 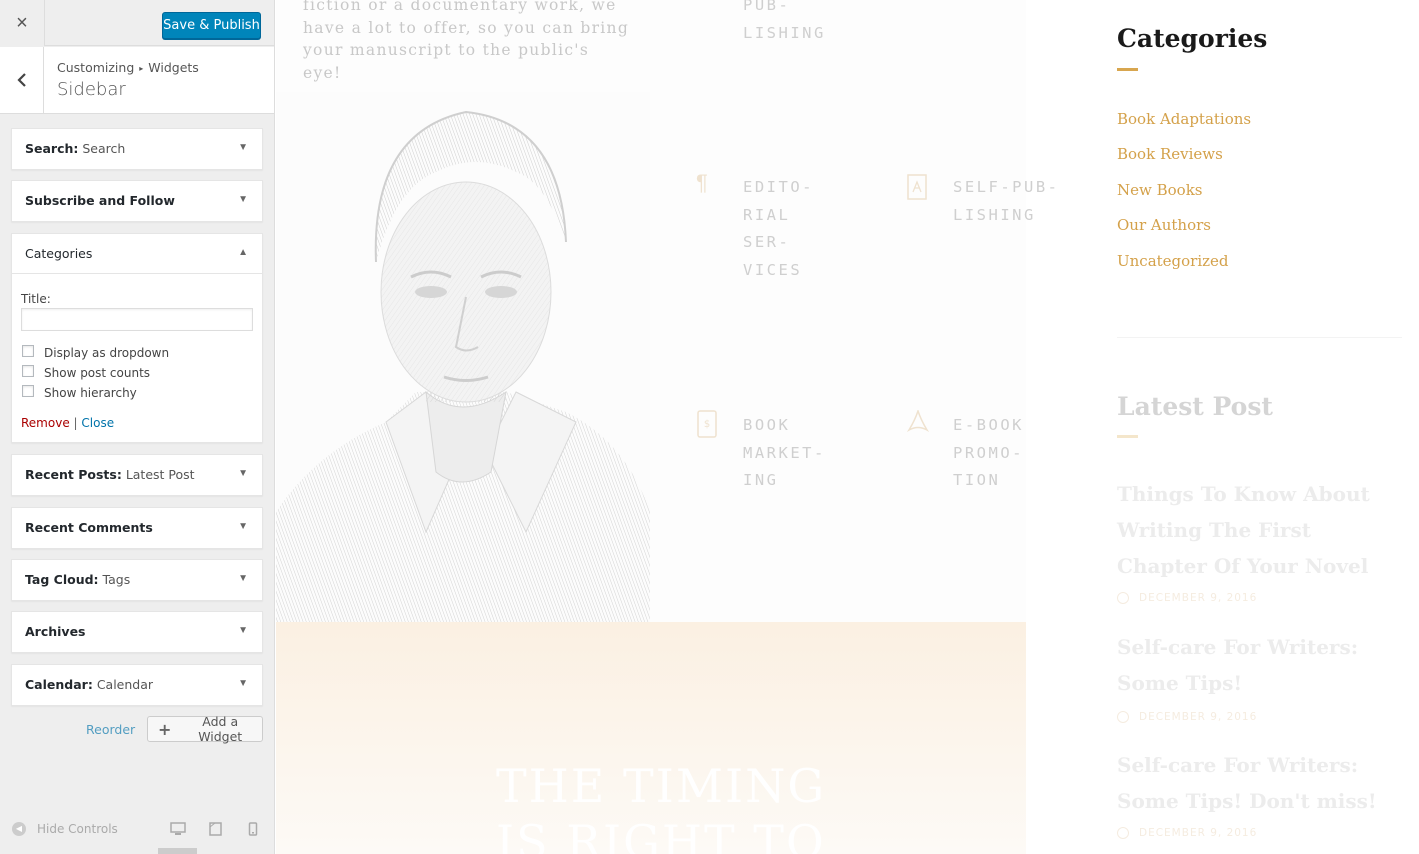 I want to click on service-publishing-label: PUB- LISHING, so click(x=784, y=21).